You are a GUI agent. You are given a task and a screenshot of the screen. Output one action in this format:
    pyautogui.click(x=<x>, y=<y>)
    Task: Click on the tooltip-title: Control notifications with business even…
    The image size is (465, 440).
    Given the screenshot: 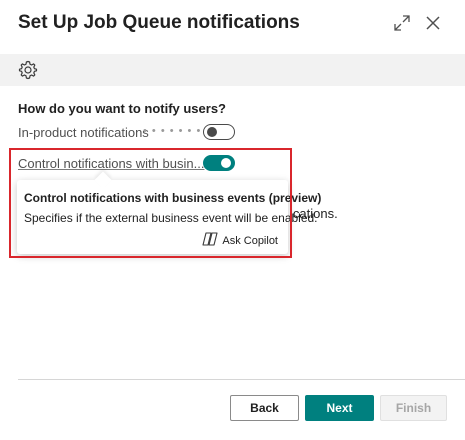 What is the action you would take?
    pyautogui.click(x=173, y=198)
    